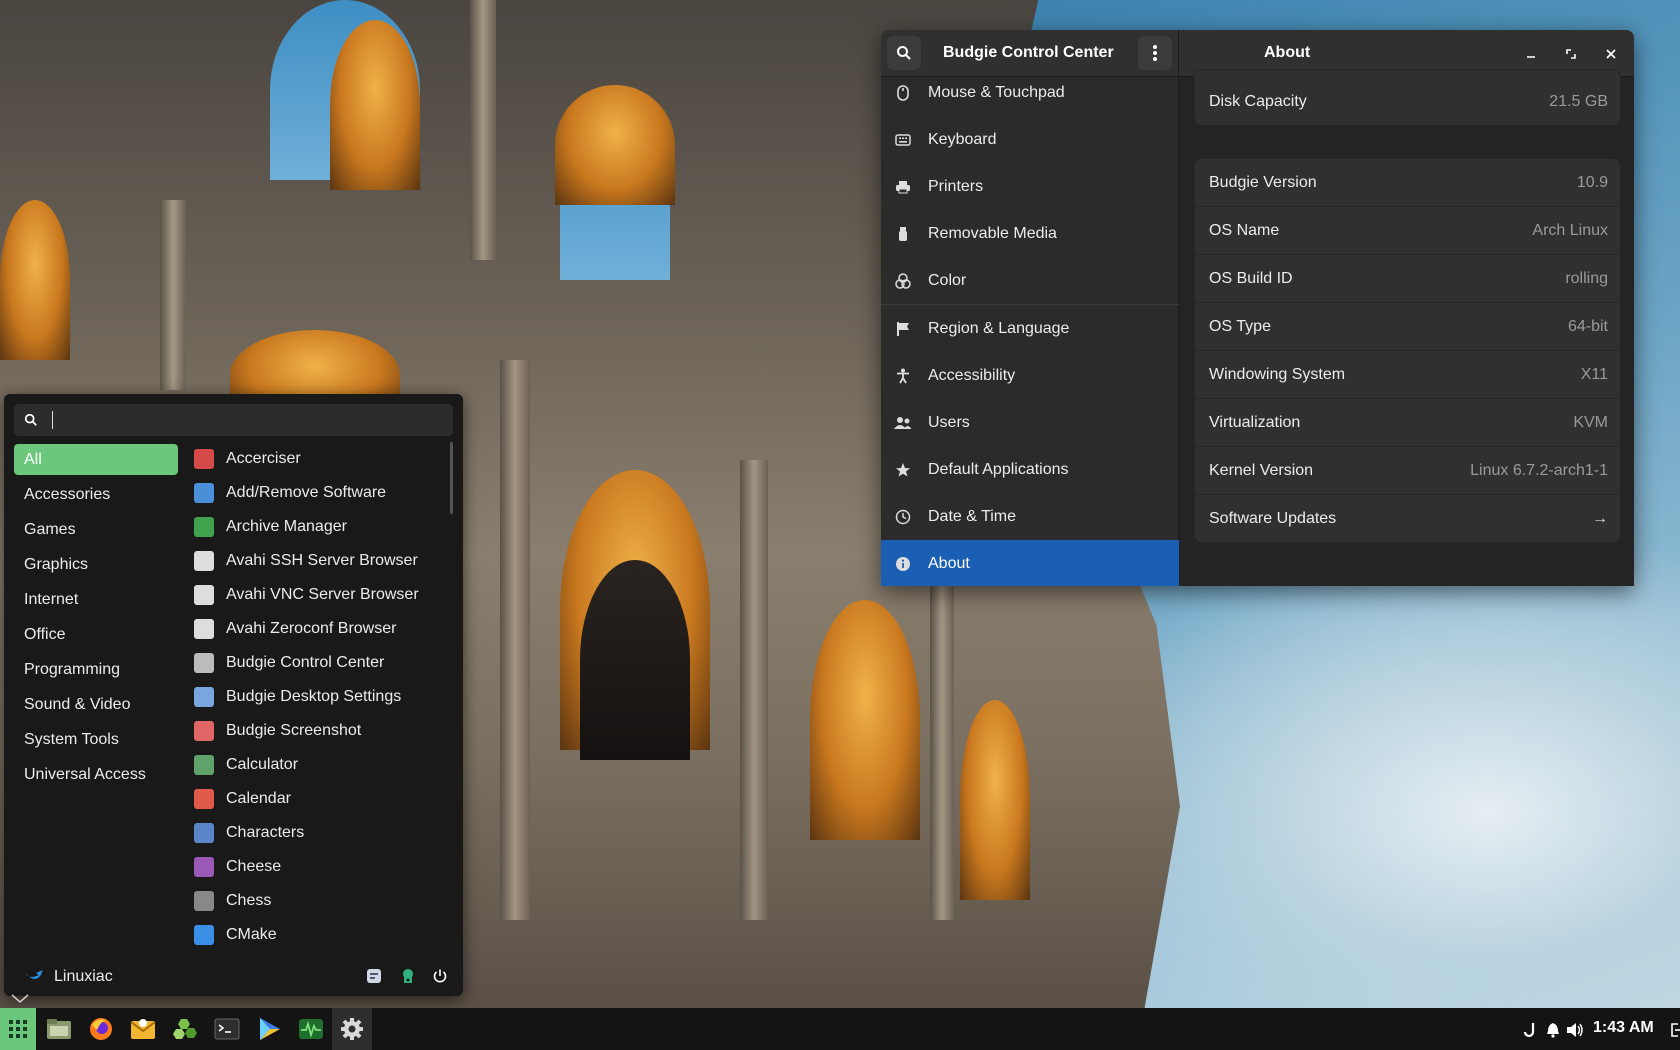  I want to click on sidebar-item-printers: Printers, so click(1030, 186).